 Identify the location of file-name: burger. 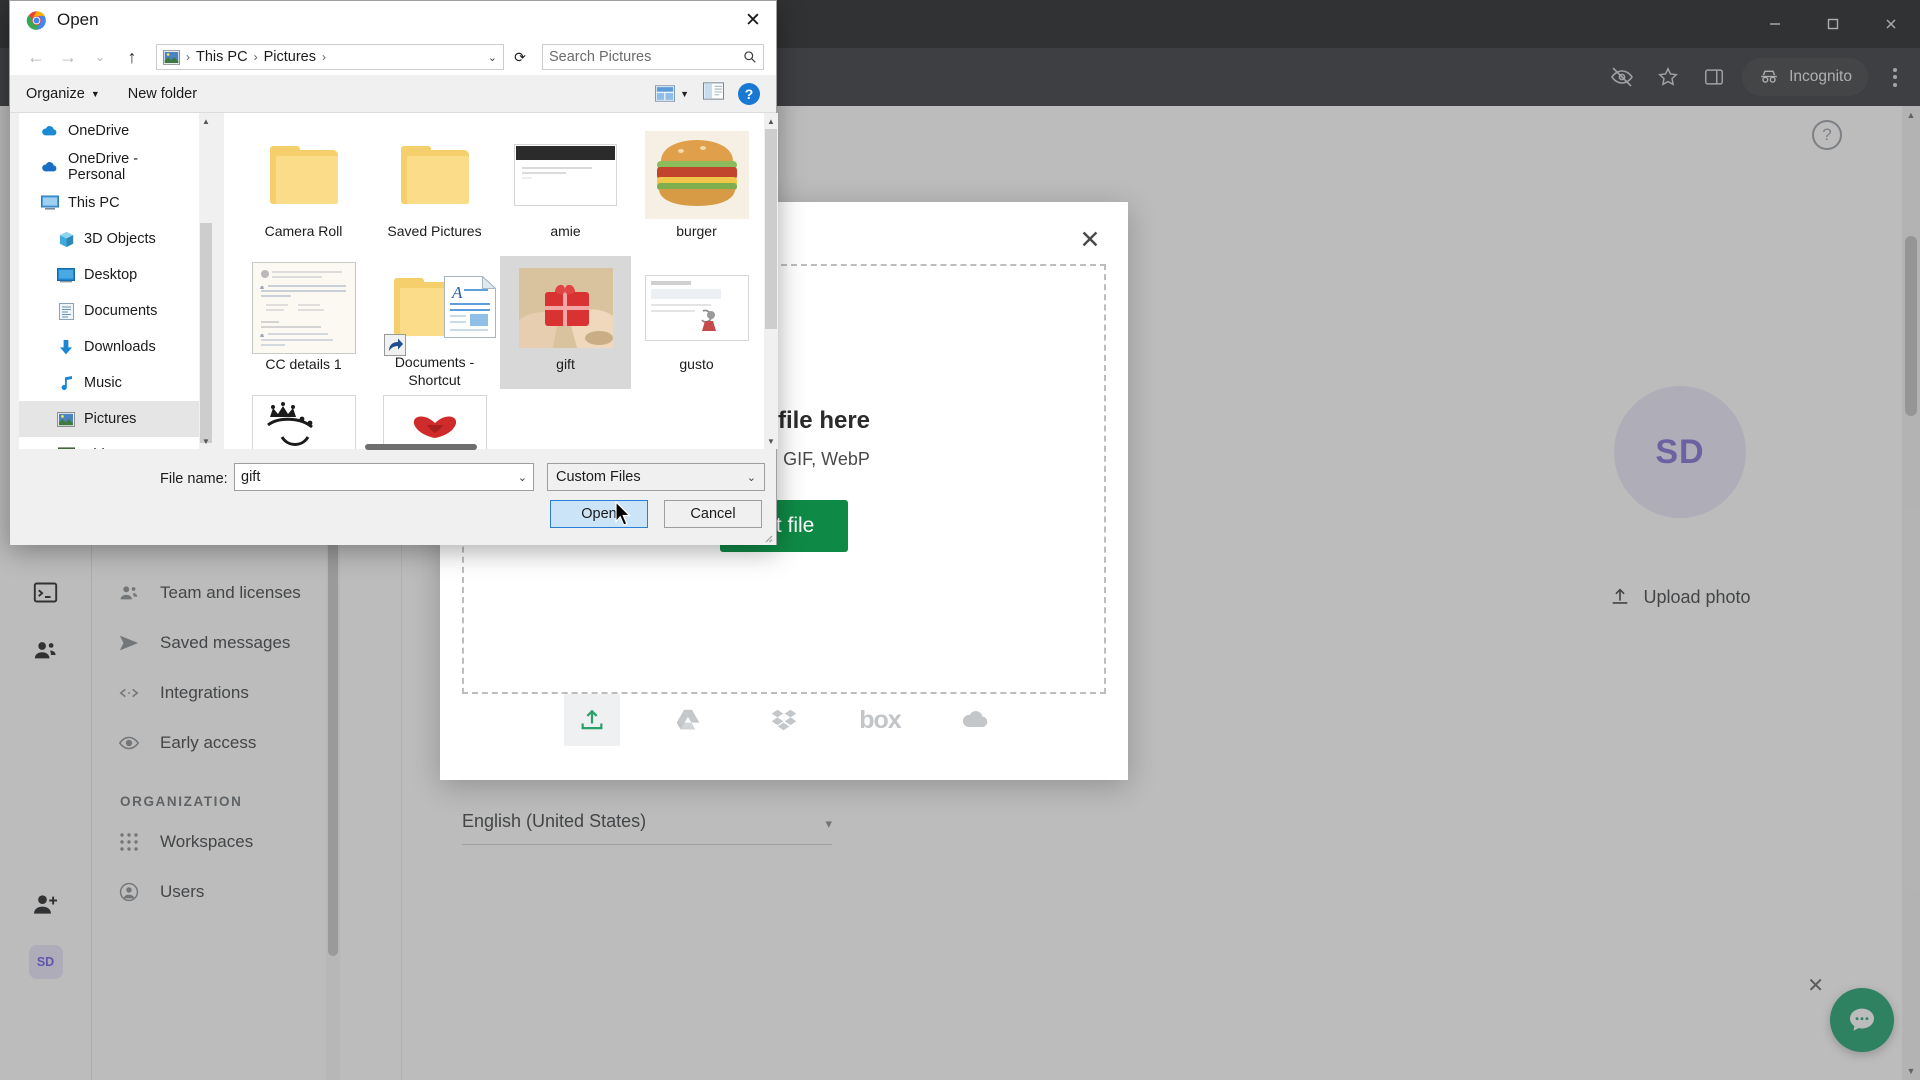
(696, 231).